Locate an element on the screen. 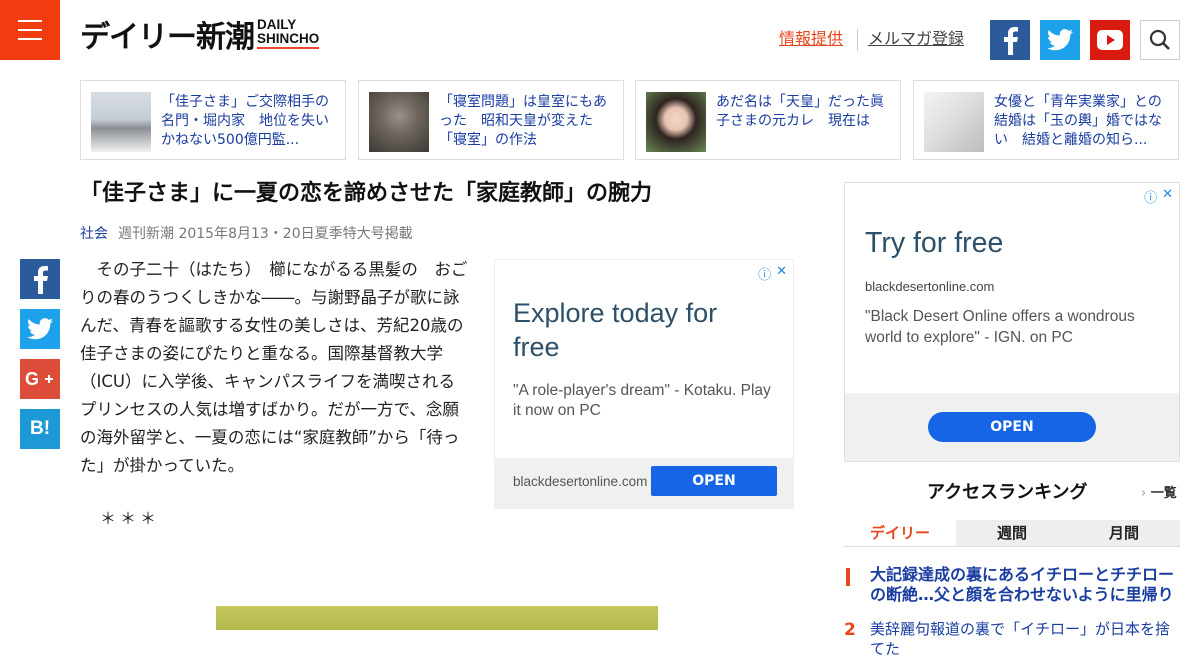 The width and height of the screenshot is (1200, 659). tab-monthly: 月間 is located at coordinates (1124, 533).